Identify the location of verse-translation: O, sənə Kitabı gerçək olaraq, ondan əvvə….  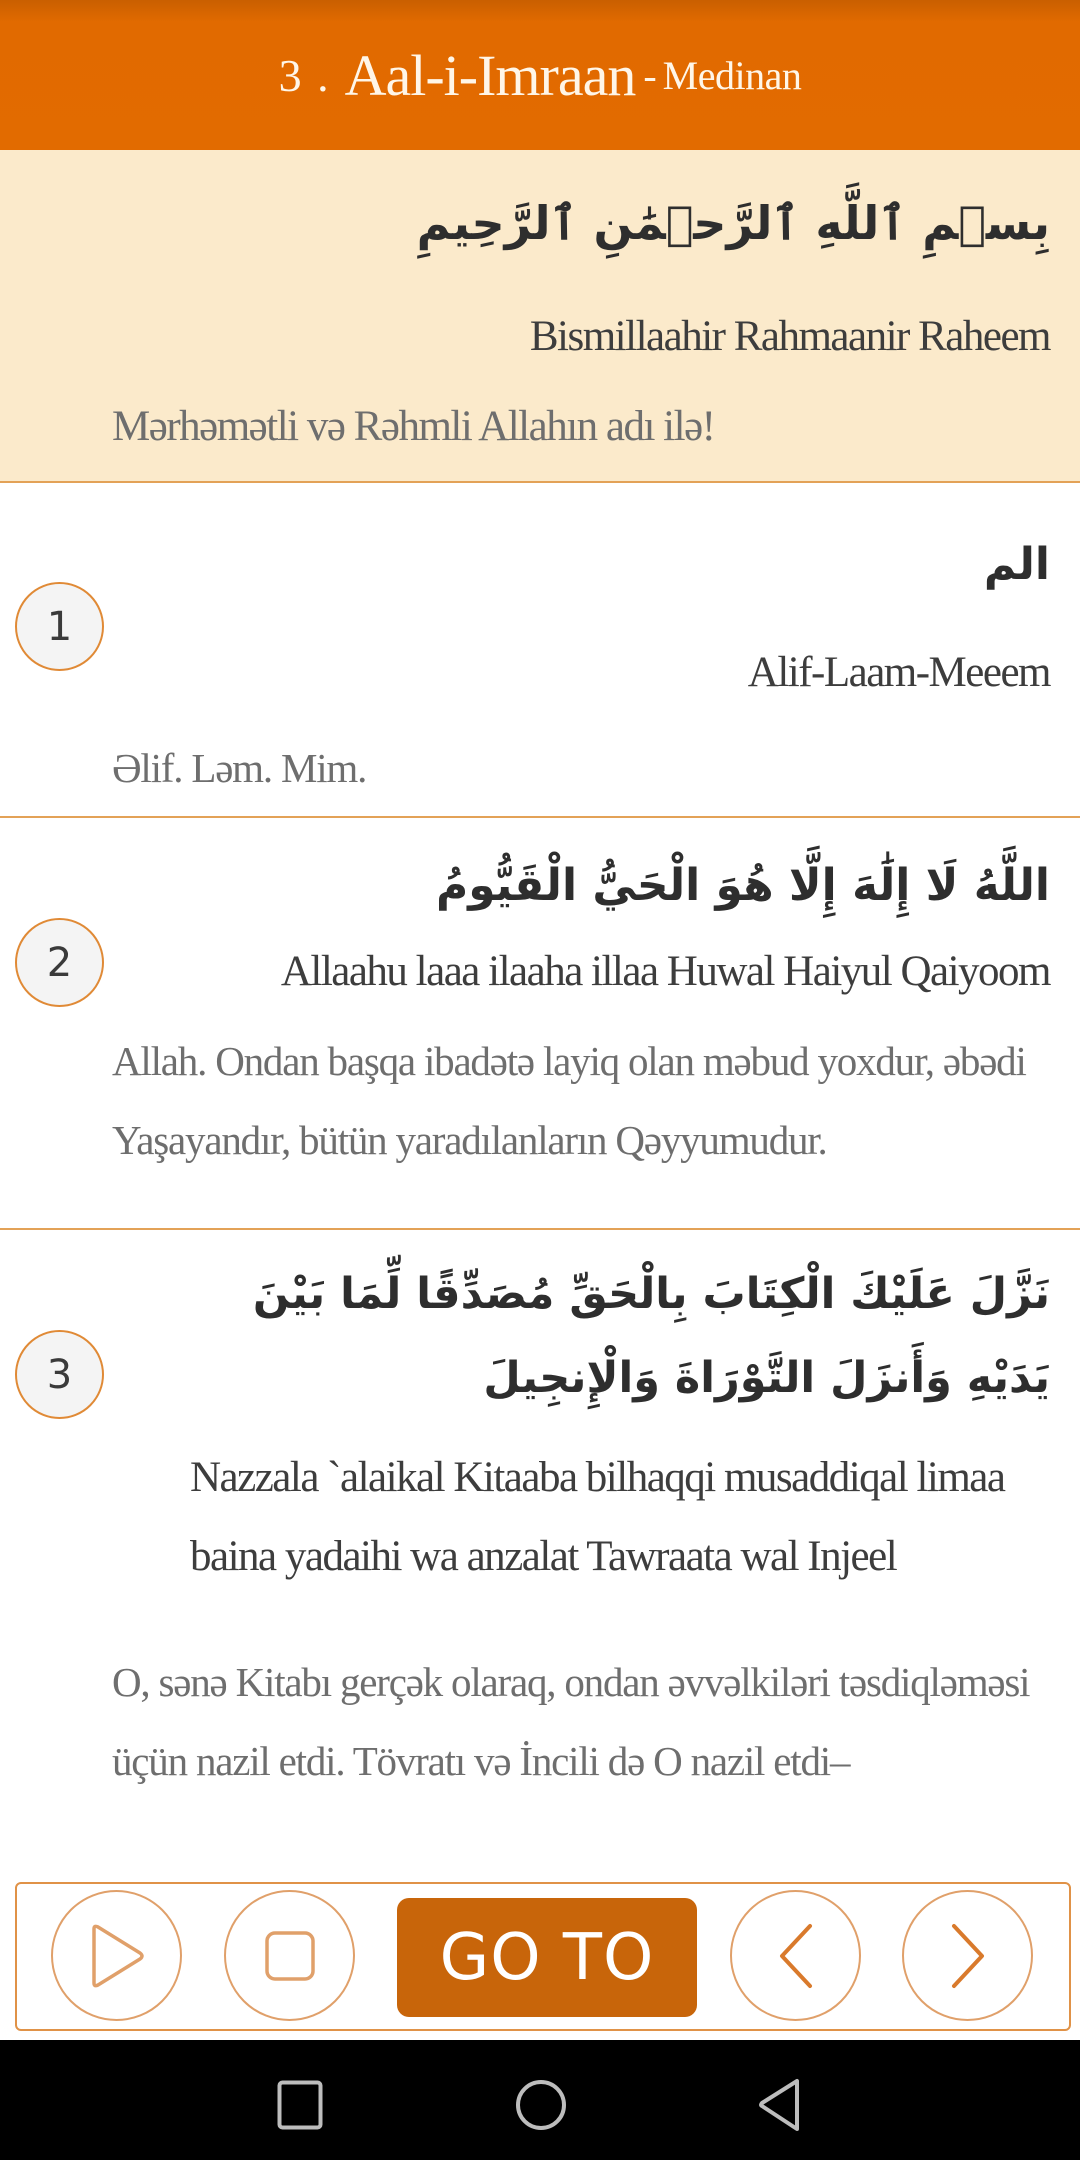
(571, 1721).